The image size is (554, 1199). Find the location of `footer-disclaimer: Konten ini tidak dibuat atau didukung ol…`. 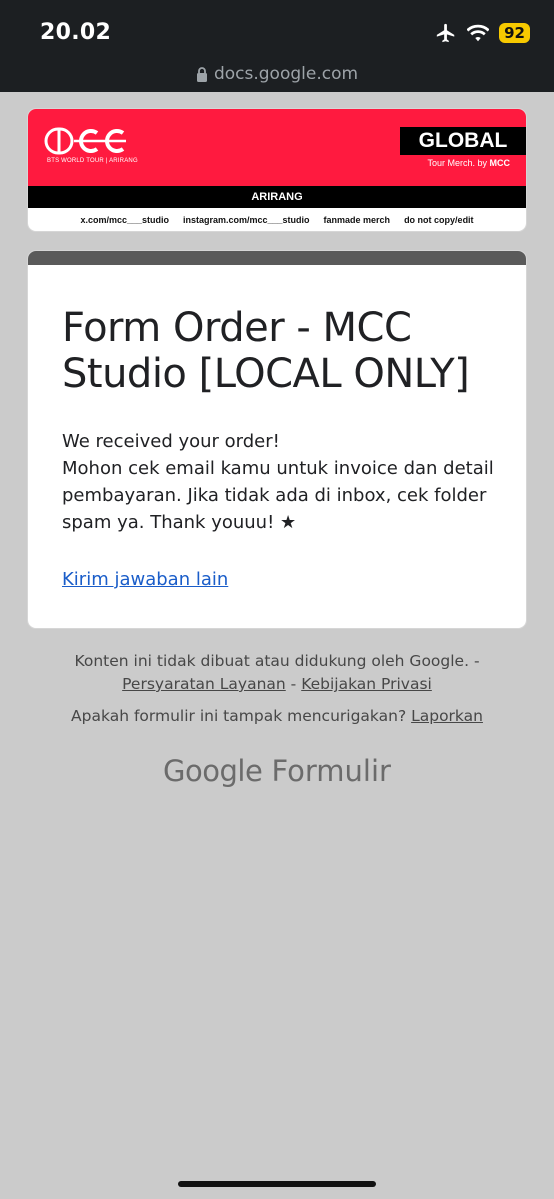

footer-disclaimer: Konten ini tidak dibuat atau didukung ol… is located at coordinates (277, 673).